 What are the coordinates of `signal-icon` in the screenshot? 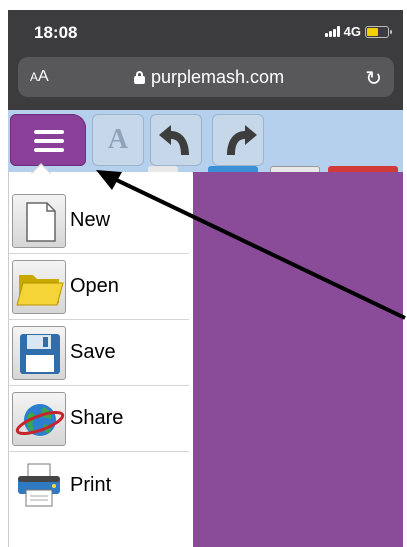 It's located at (332, 31).